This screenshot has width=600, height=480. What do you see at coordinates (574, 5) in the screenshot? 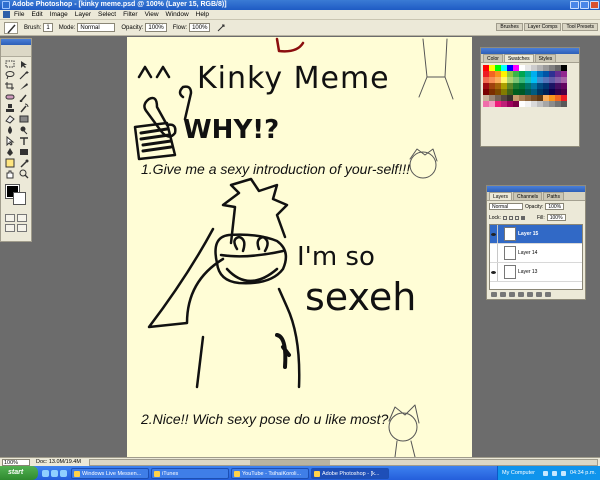
I see `minimize-button` at bounding box center [574, 5].